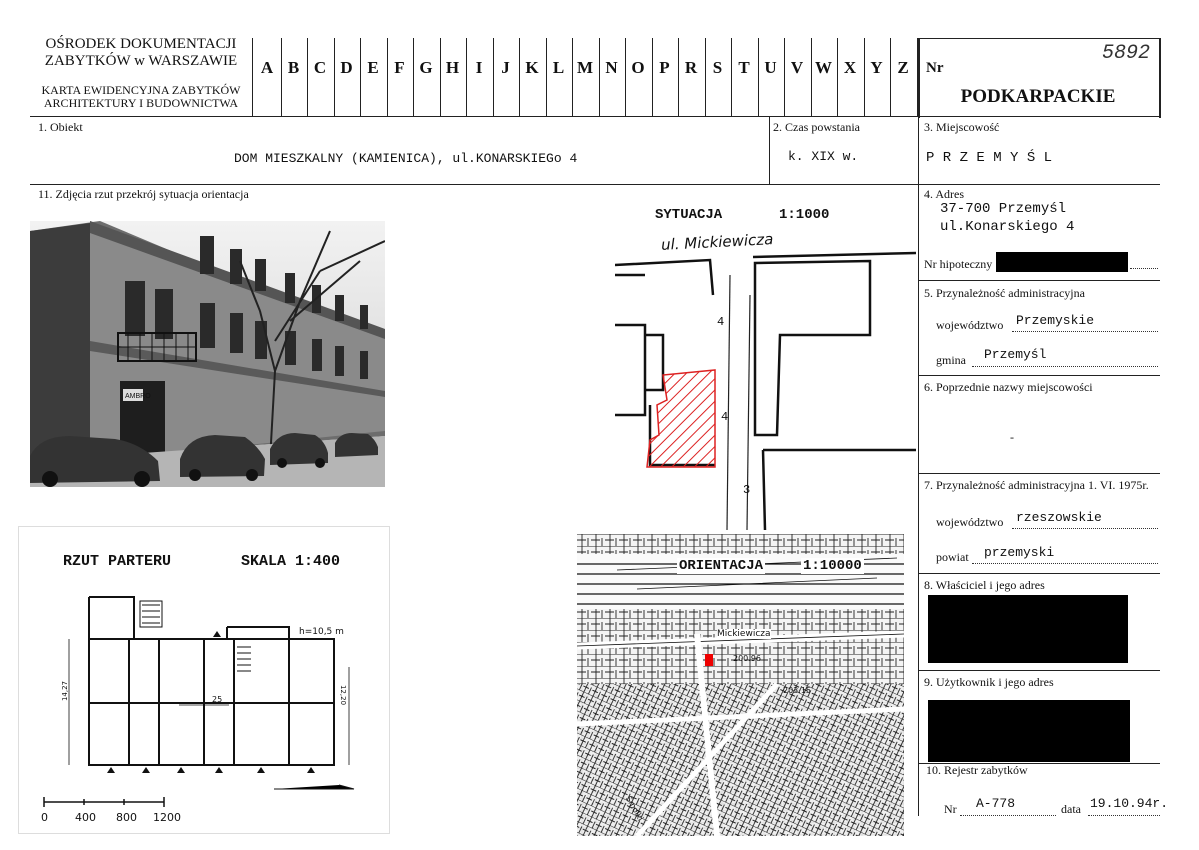 This screenshot has height=850, width=1199. What do you see at coordinates (346, 67) in the screenshot?
I see `letter-d: D` at bounding box center [346, 67].